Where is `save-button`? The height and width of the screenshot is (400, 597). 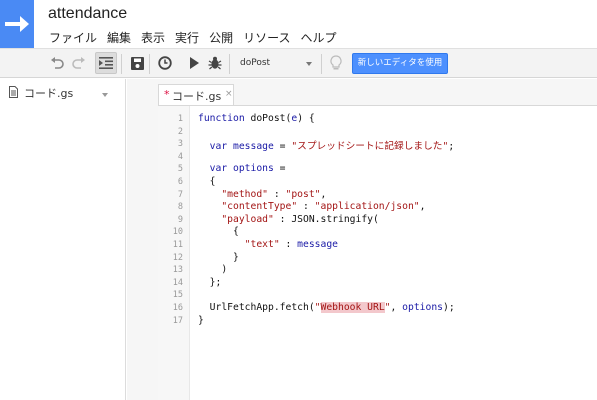
save-button is located at coordinates (137, 63).